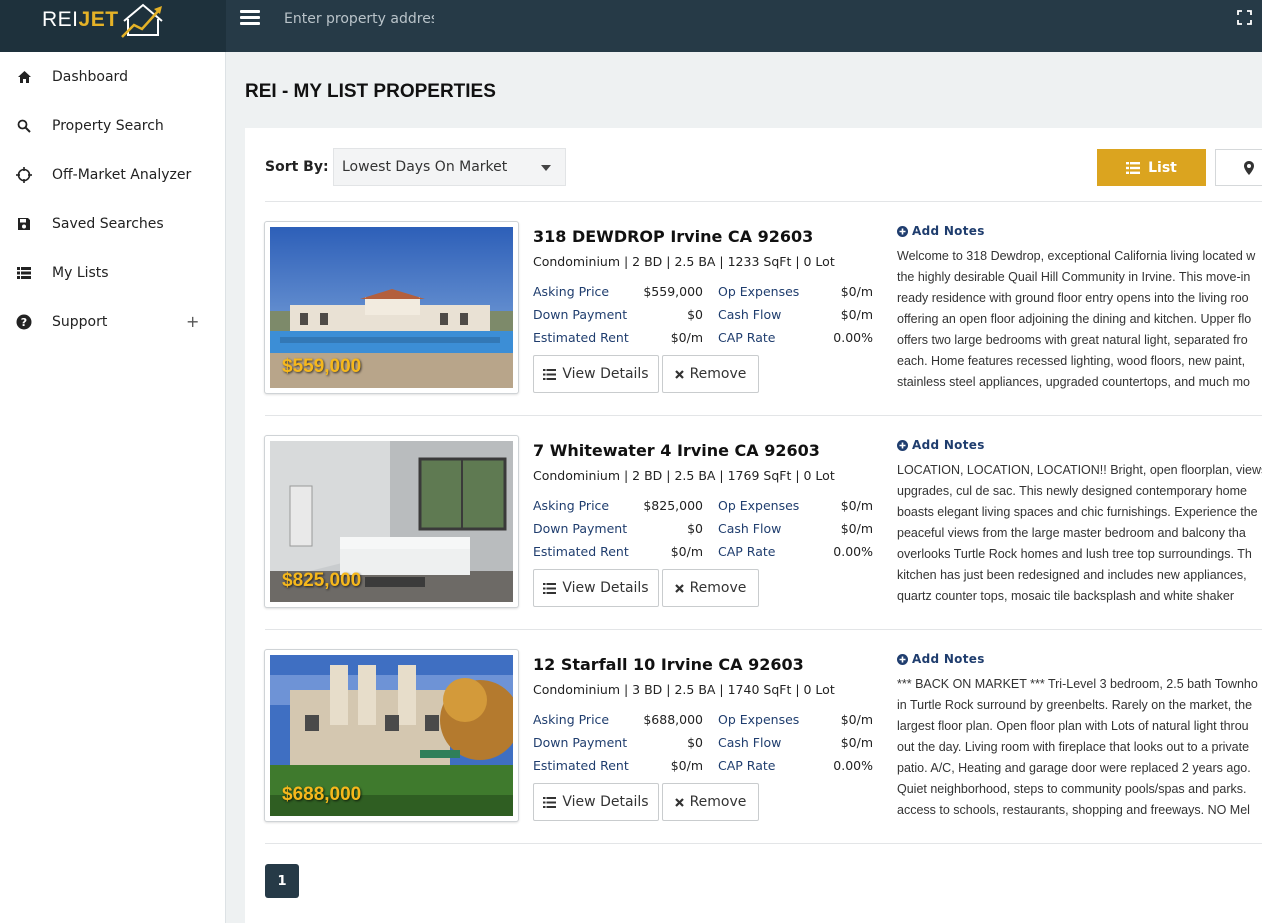 This screenshot has height=923, width=1262. Describe the element at coordinates (60, 19) in the screenshot. I see `logo-text-rei: REI` at that location.